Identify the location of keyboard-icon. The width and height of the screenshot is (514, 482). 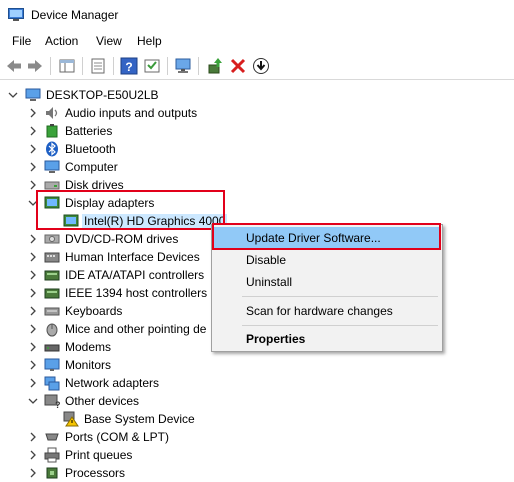
(52, 311).